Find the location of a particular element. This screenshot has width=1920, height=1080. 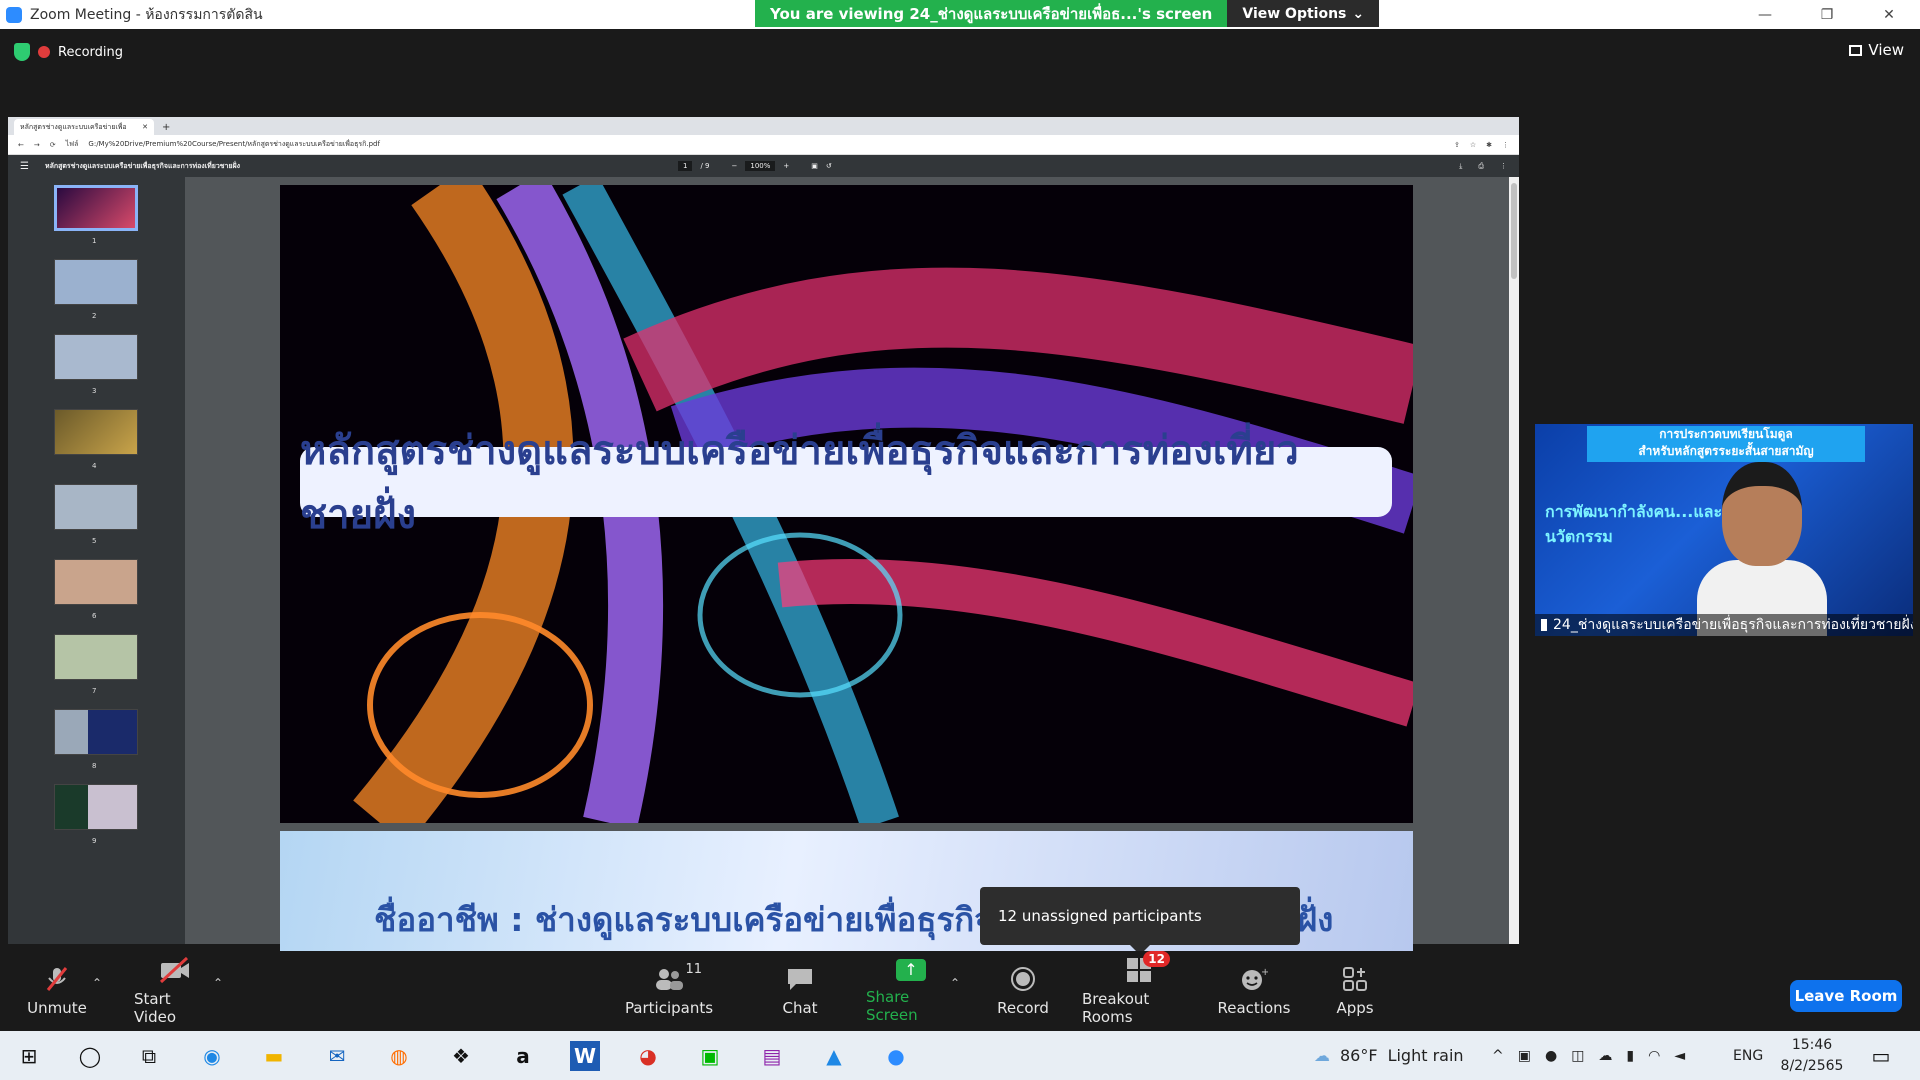

pdf-thumbnail-sidebar: 1 2 3 4 5 6 7 8 9 is located at coordinates (96, 560).